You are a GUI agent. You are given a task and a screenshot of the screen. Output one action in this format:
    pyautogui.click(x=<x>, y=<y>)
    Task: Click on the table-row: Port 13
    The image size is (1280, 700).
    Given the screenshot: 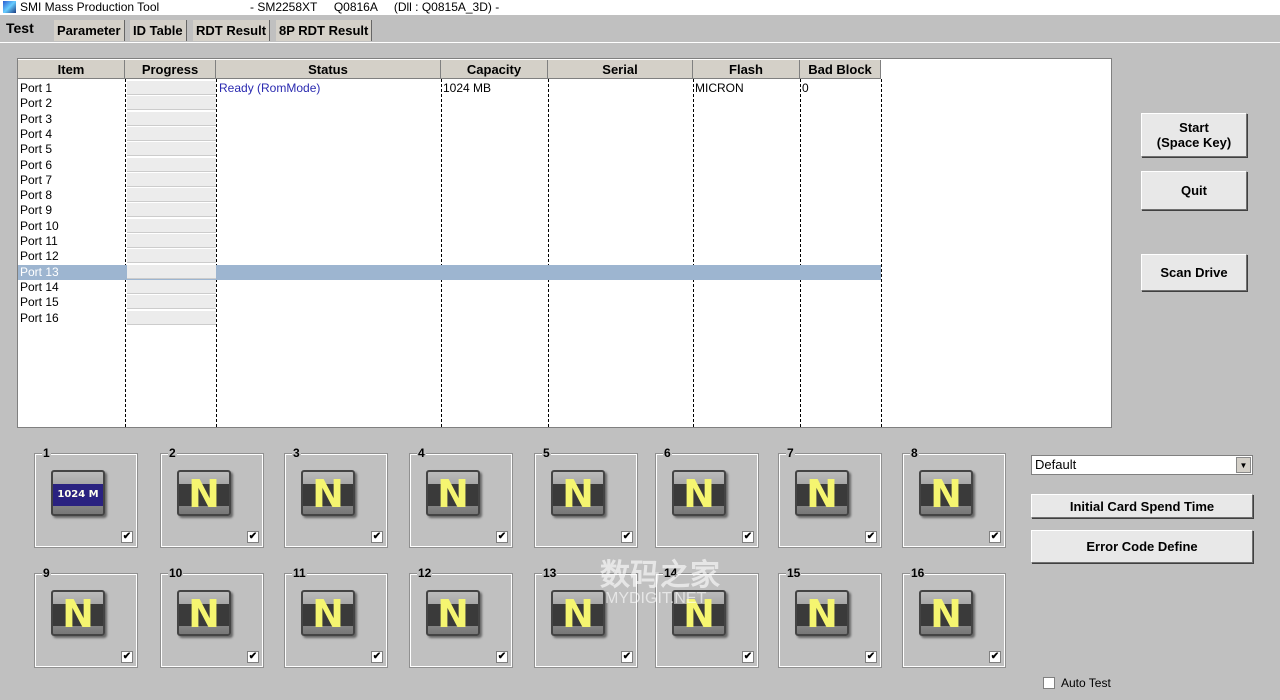 What is the action you would take?
    pyautogui.click(x=449, y=272)
    